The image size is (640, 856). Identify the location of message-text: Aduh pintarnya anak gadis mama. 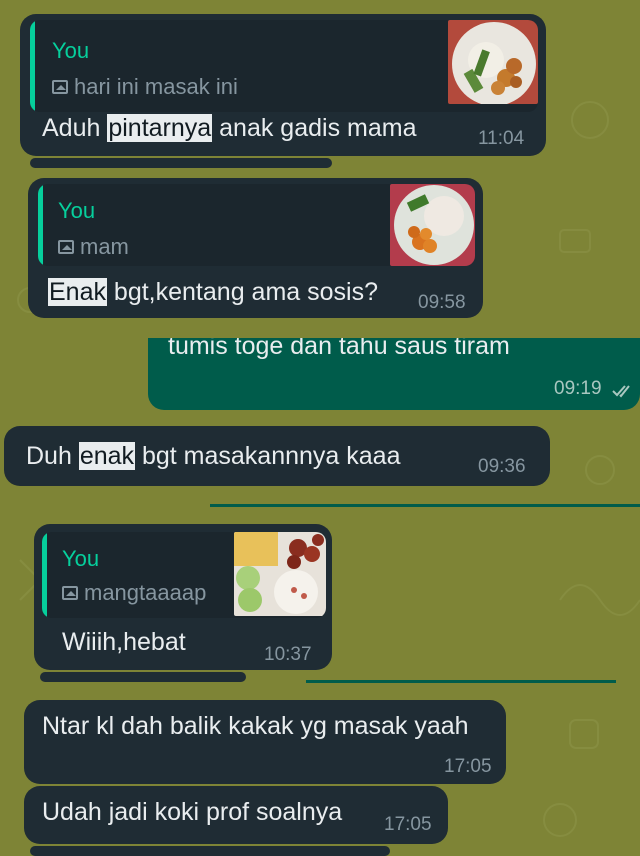
(229, 128).